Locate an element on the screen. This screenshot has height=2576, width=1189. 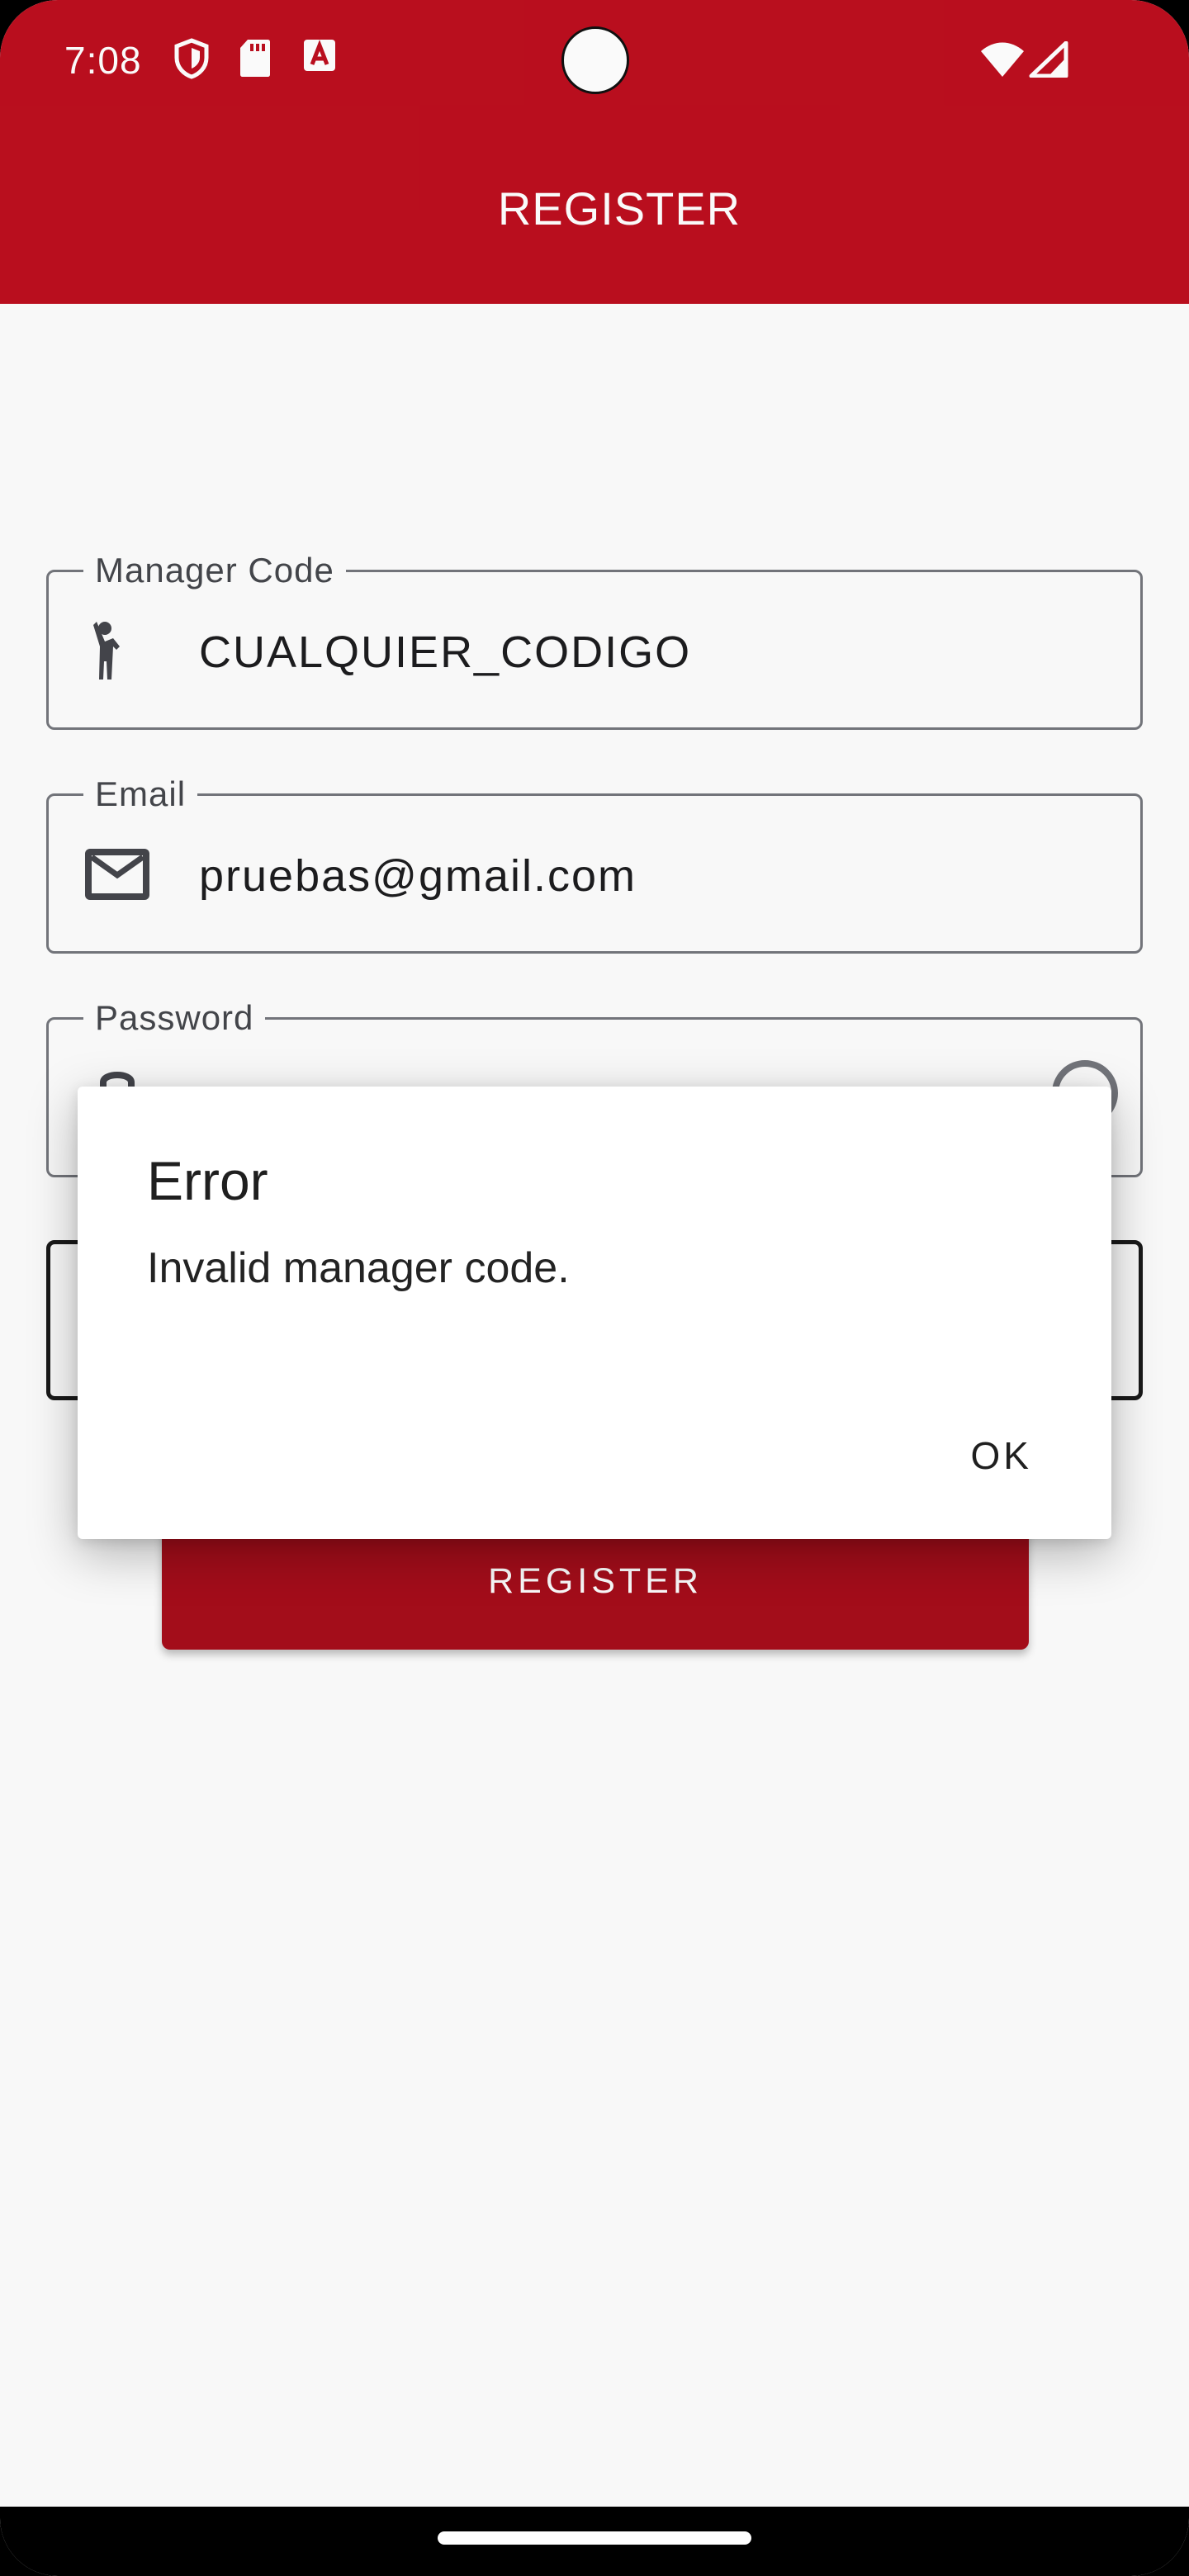
dialog-title: Error is located at coordinates (207, 1180).